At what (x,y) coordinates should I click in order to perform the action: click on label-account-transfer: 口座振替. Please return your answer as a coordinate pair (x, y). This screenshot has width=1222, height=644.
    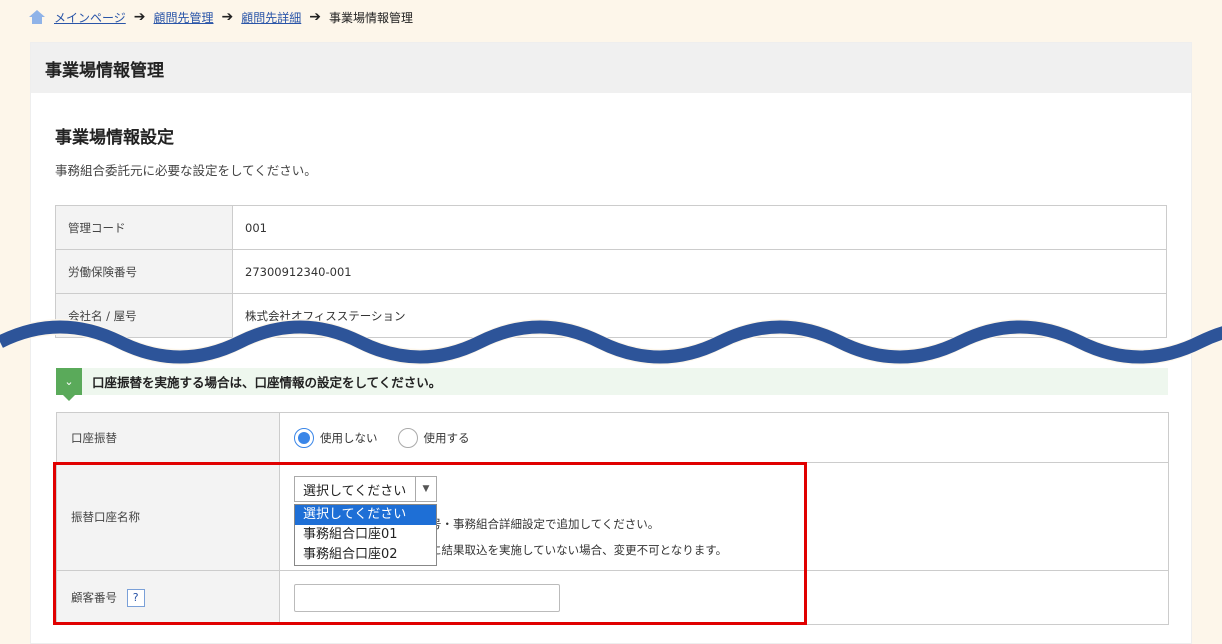
    Looking at the image, I should click on (168, 437).